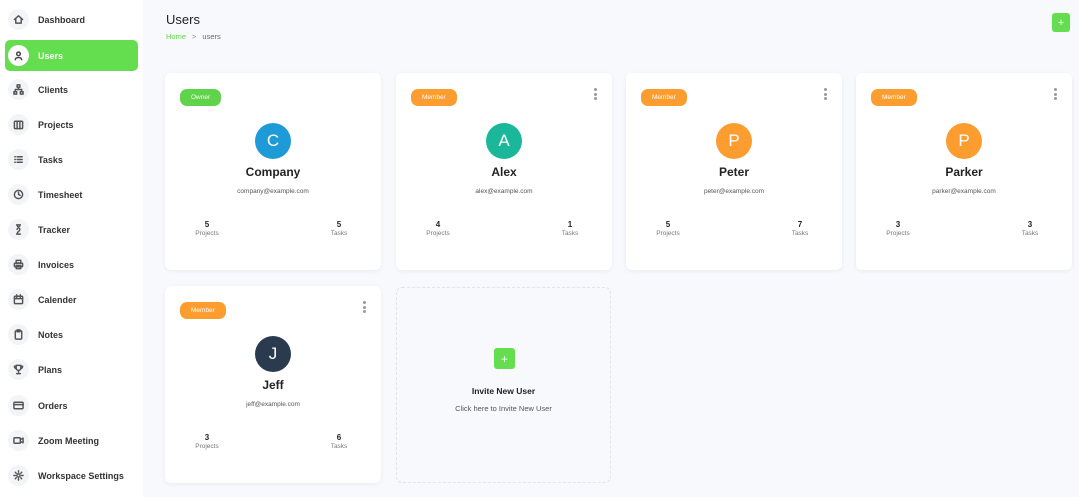 The width and height of the screenshot is (1079, 497). Describe the element at coordinates (1061, 22) in the screenshot. I see `add-user-button: +` at that location.